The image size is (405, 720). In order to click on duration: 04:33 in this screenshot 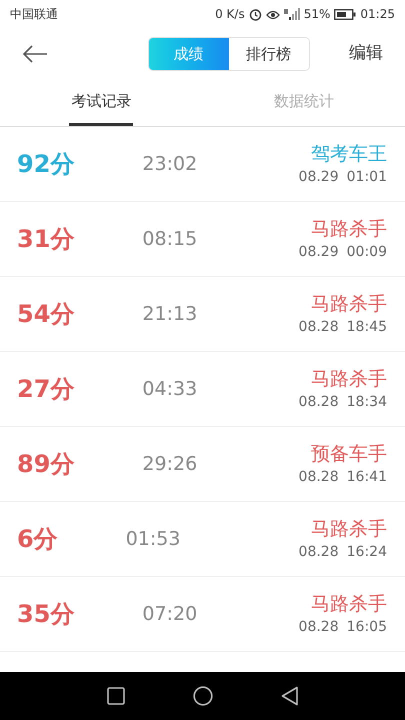, I will do `click(170, 389)`.